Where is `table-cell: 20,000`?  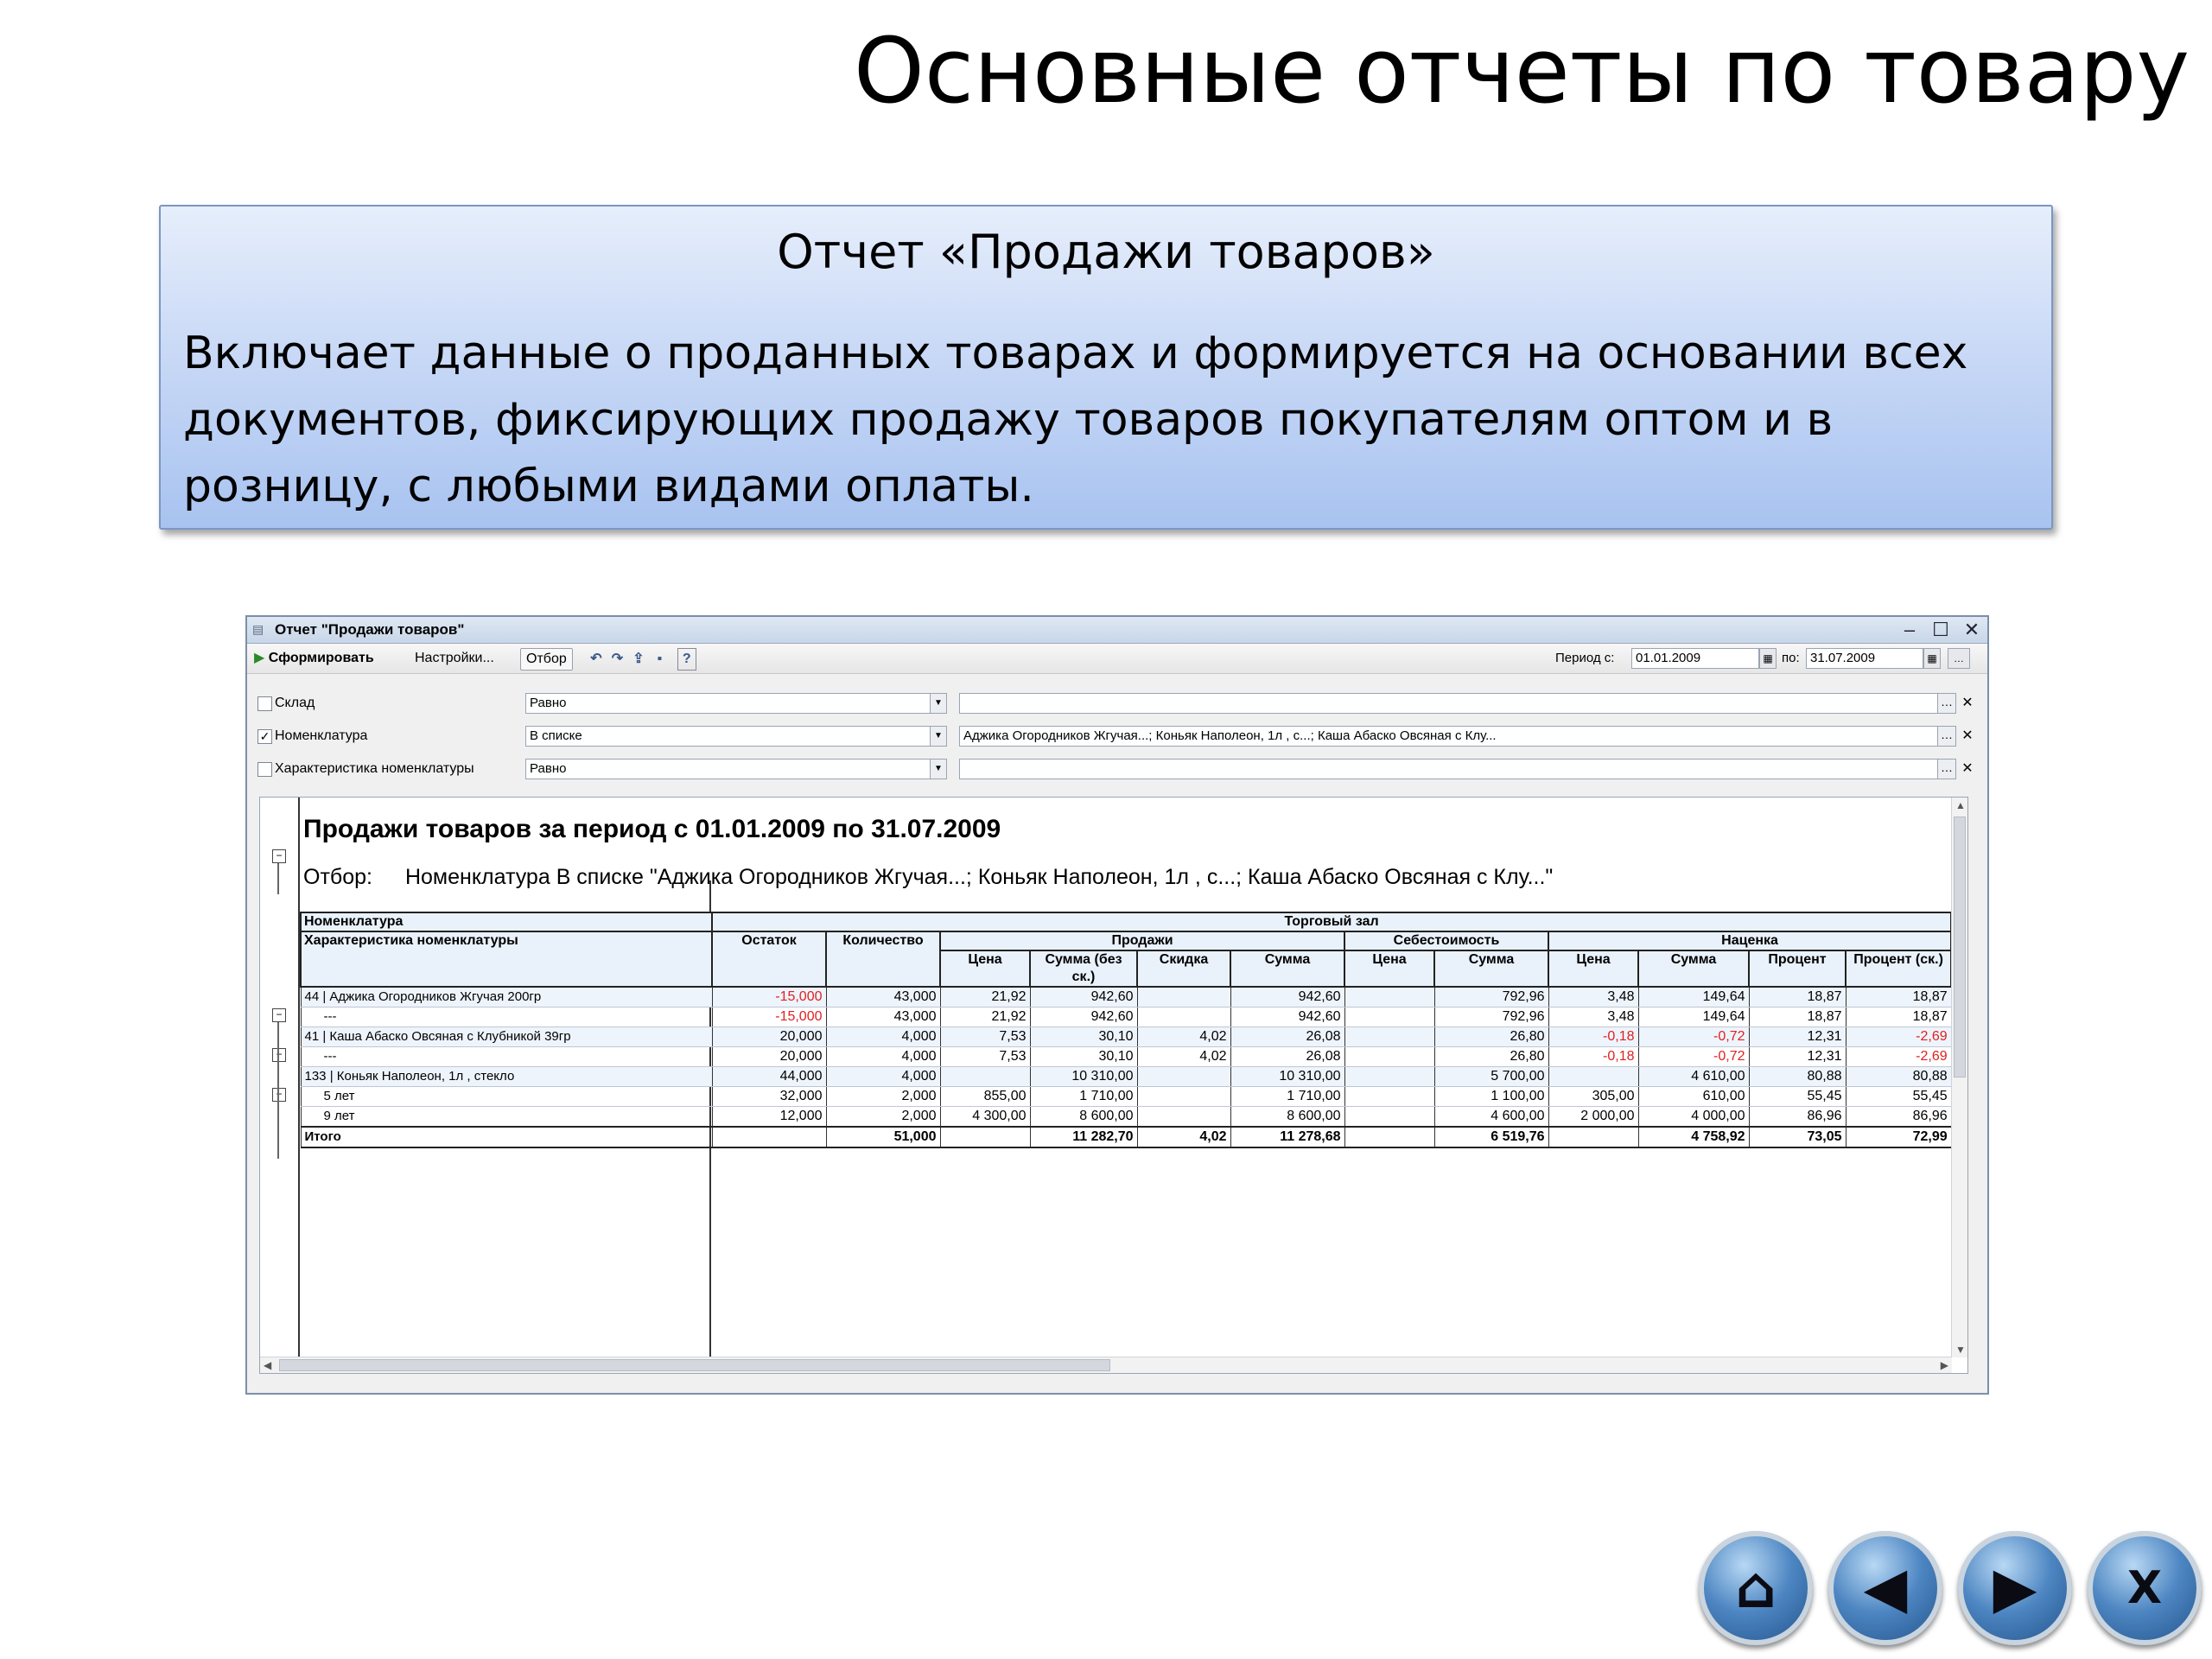
table-cell: 20,000 is located at coordinates (769, 1037).